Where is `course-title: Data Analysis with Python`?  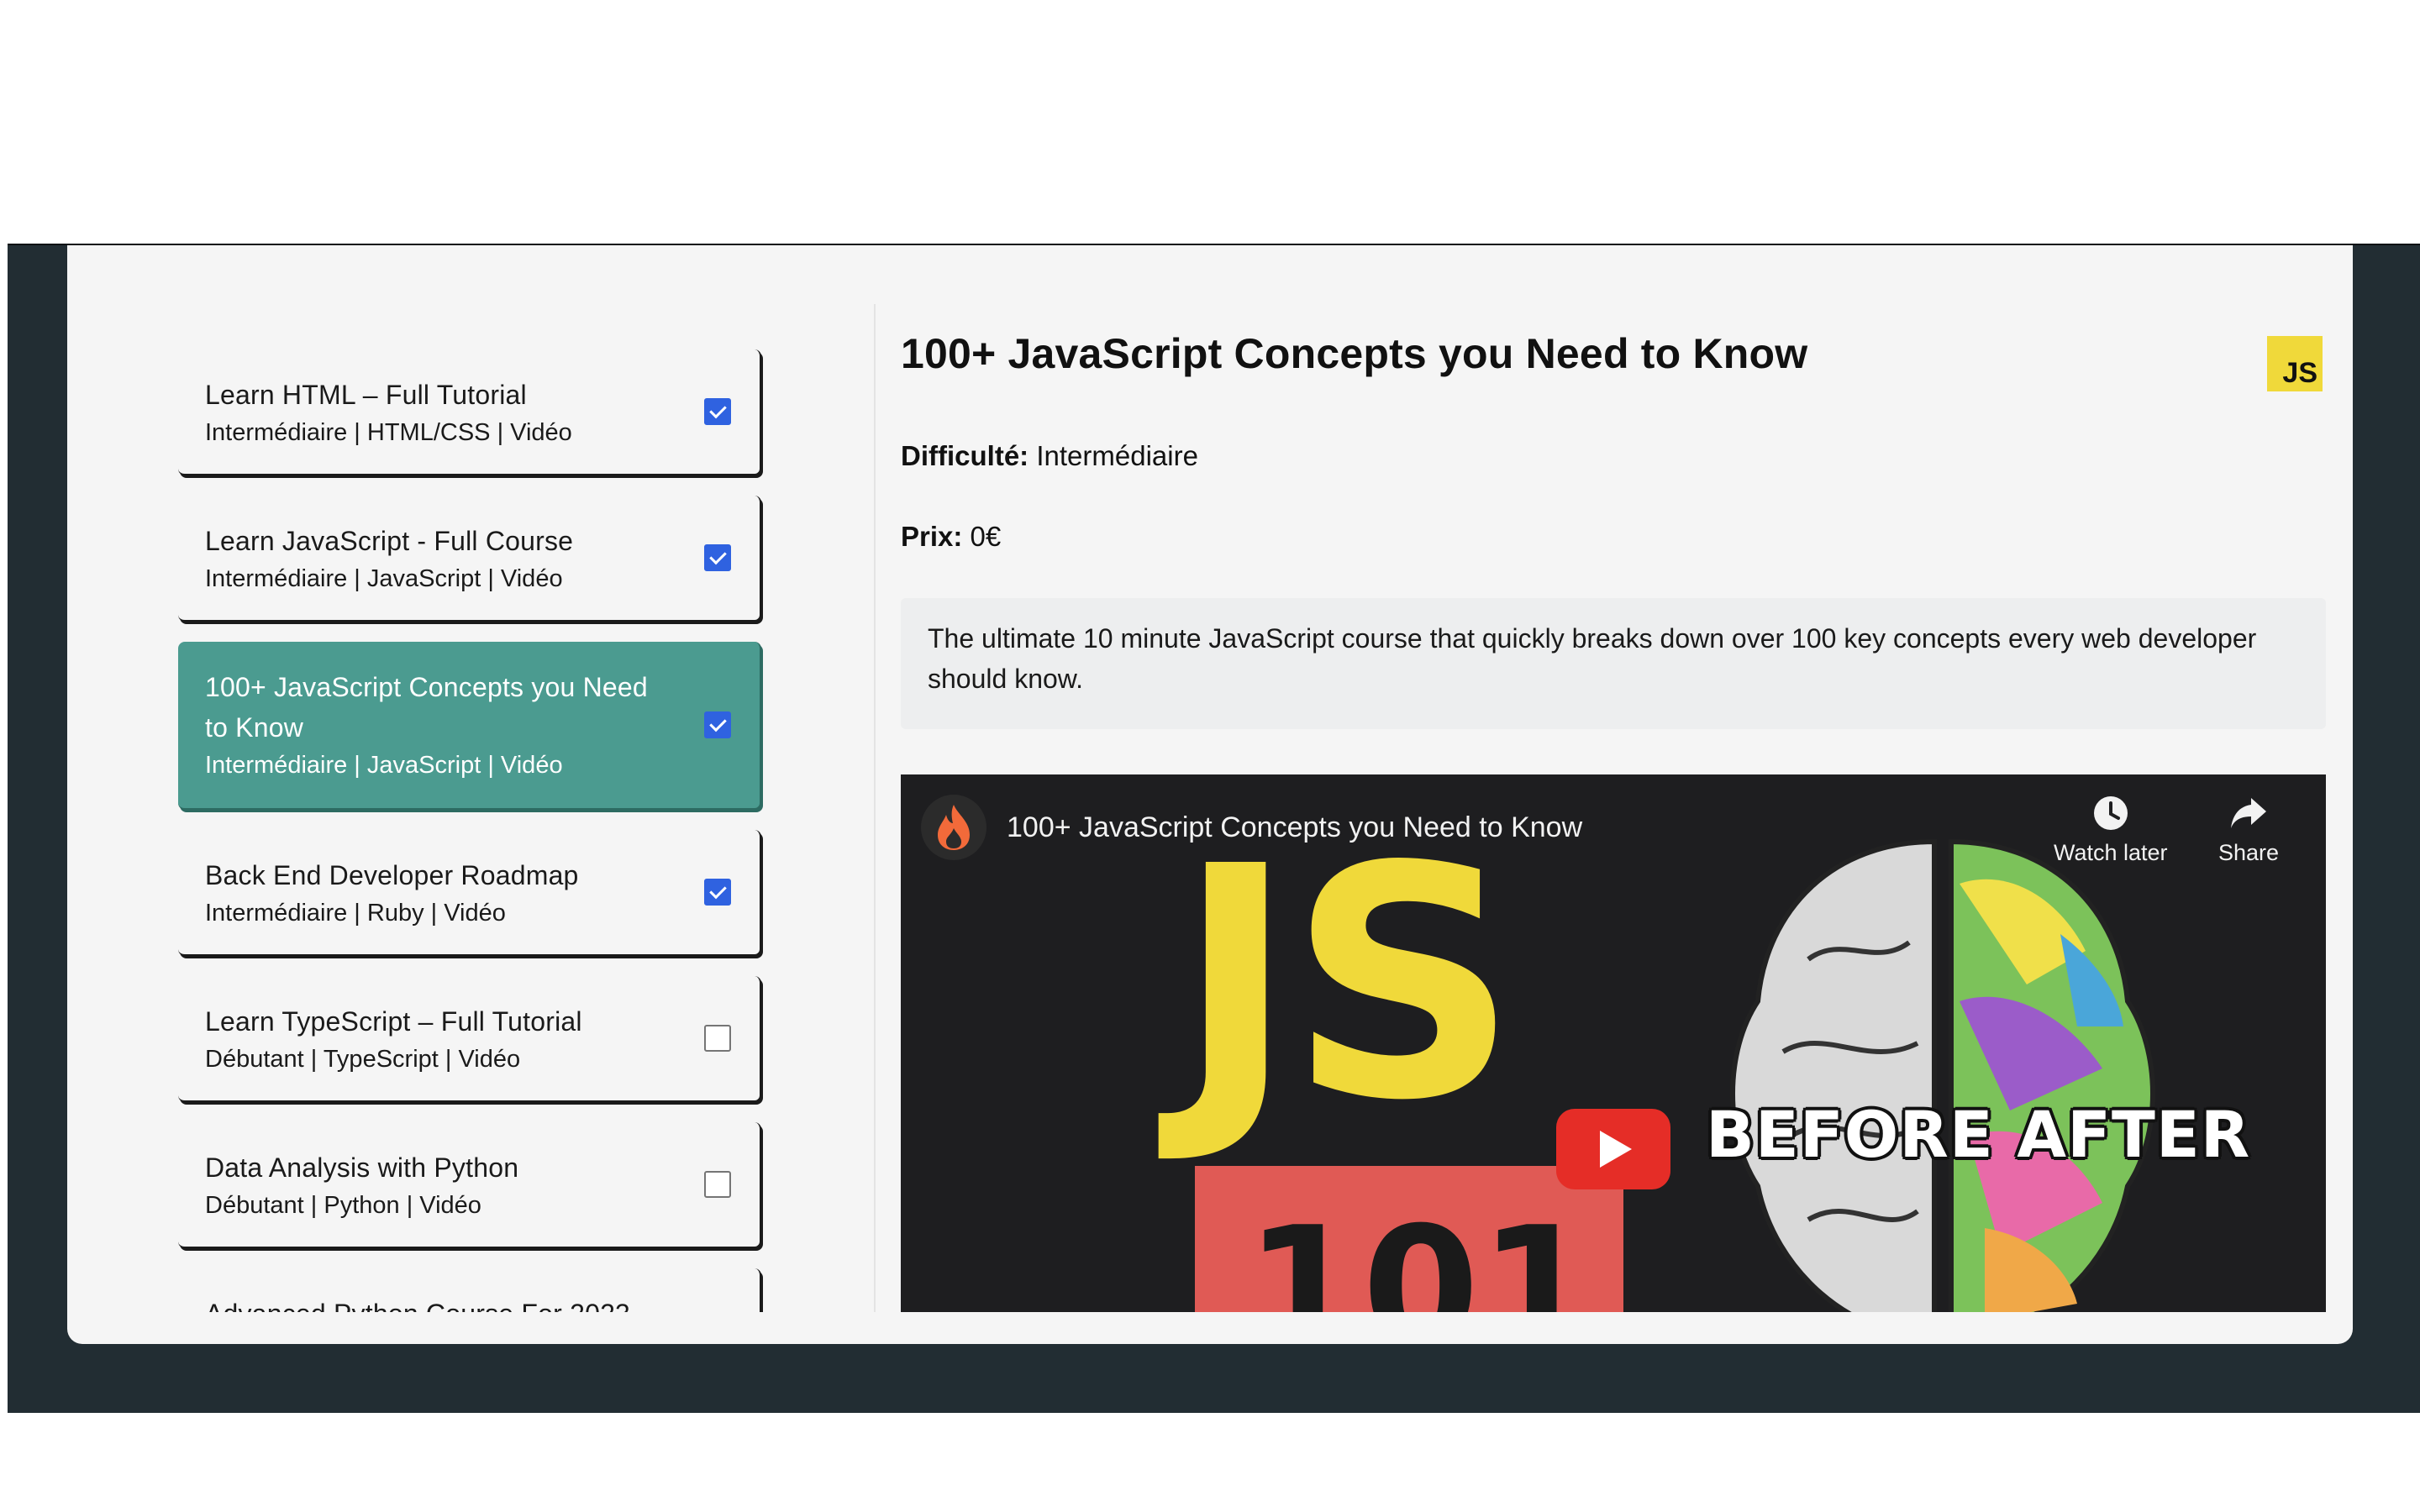 course-title: Data Analysis with Python is located at coordinates (362, 1167).